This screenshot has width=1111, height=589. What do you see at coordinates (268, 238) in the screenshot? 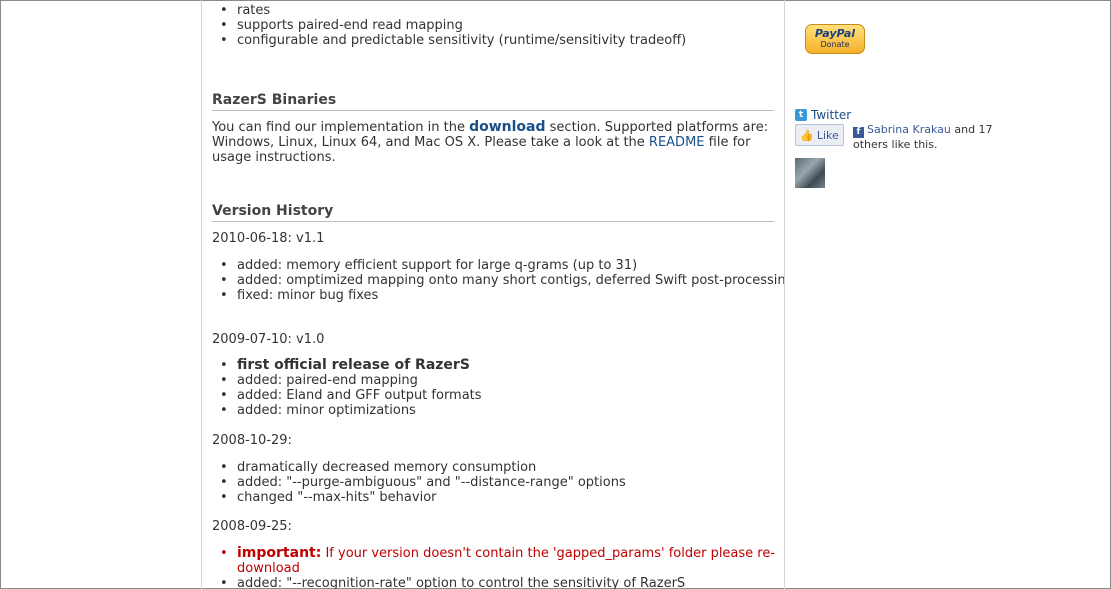
I see `version-date: 2010-06-18: v1.1` at bounding box center [268, 238].